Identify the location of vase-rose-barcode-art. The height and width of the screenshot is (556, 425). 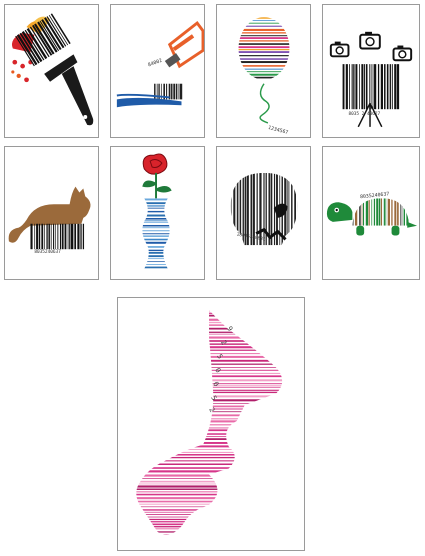
(157, 211).